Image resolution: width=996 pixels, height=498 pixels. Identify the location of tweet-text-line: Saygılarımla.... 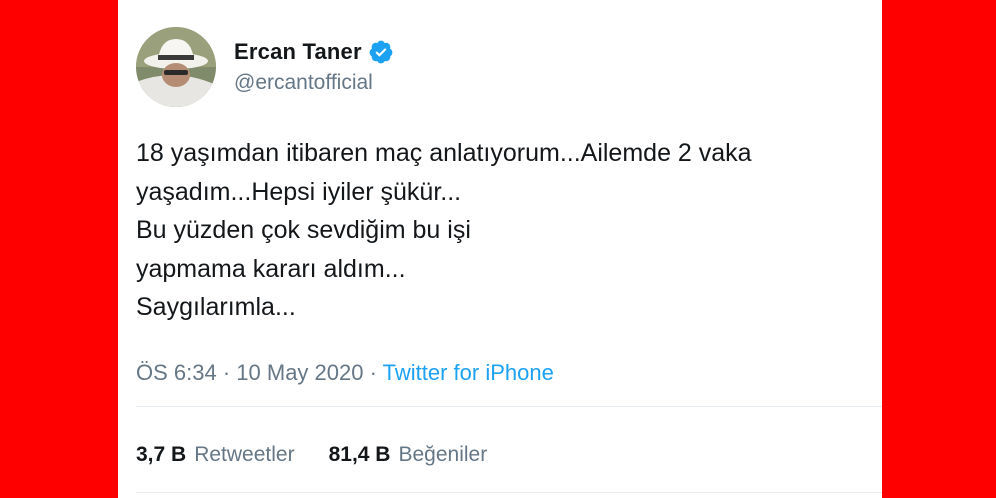
(216, 307).